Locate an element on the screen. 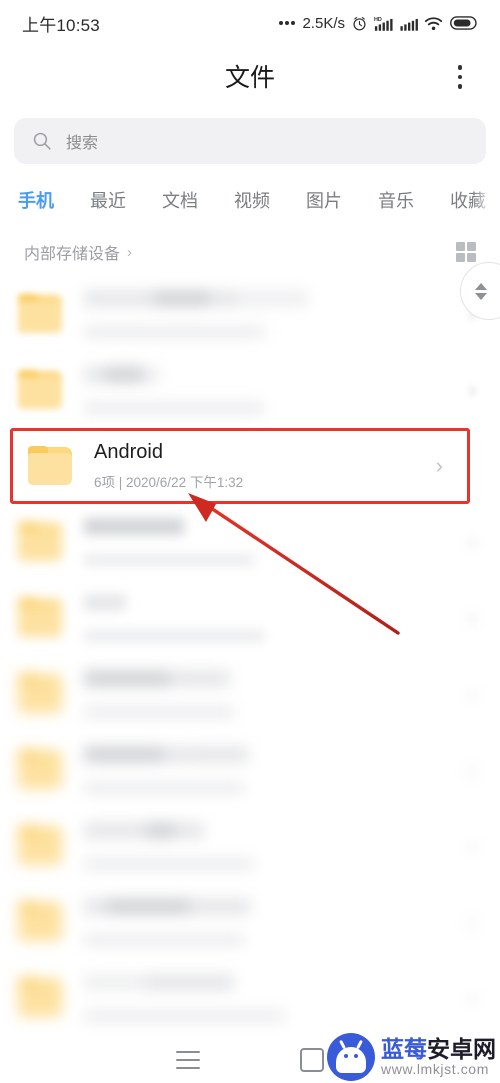  android-robot-logo-icon is located at coordinates (351, 1057).